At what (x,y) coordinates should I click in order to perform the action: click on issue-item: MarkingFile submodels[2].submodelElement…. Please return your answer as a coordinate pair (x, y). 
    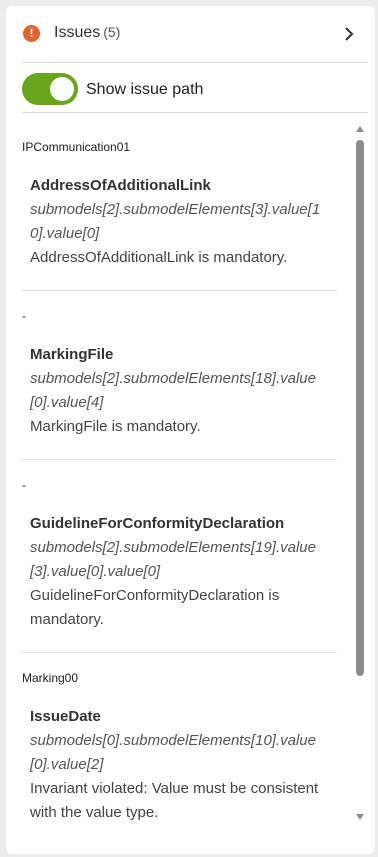
    Looking at the image, I should click on (180, 391).